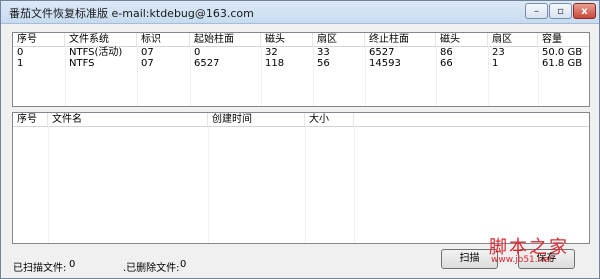 The height and width of the screenshot is (279, 600). I want to click on cell-end-cylinder: 6527, so click(382, 52).